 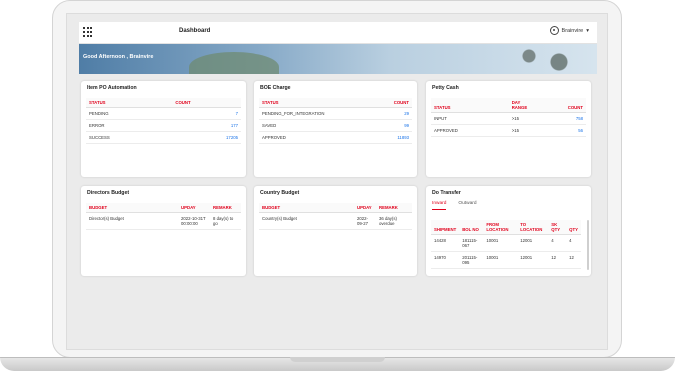 What do you see at coordinates (129, 113) in the screenshot?
I see `status-cell: PENDING` at bounding box center [129, 113].